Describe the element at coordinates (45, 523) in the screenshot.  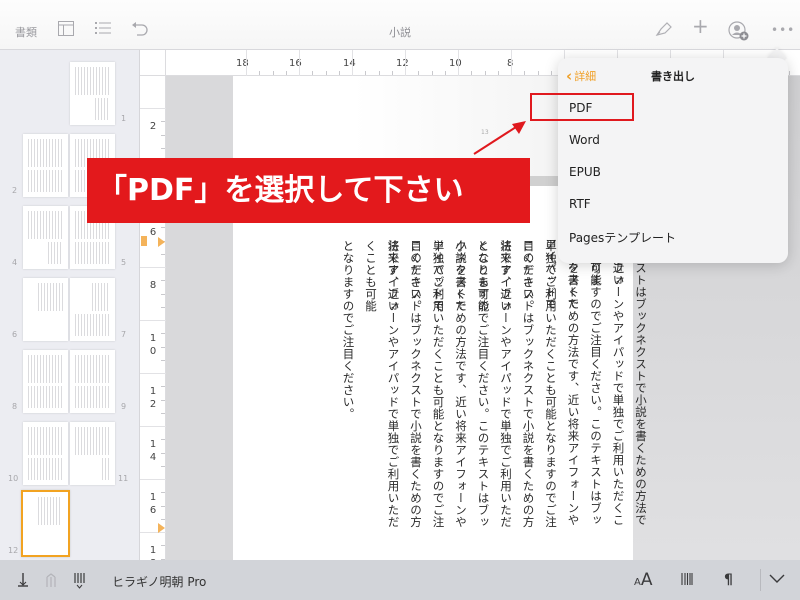
I see `page-thumbnail-12-selected` at that location.